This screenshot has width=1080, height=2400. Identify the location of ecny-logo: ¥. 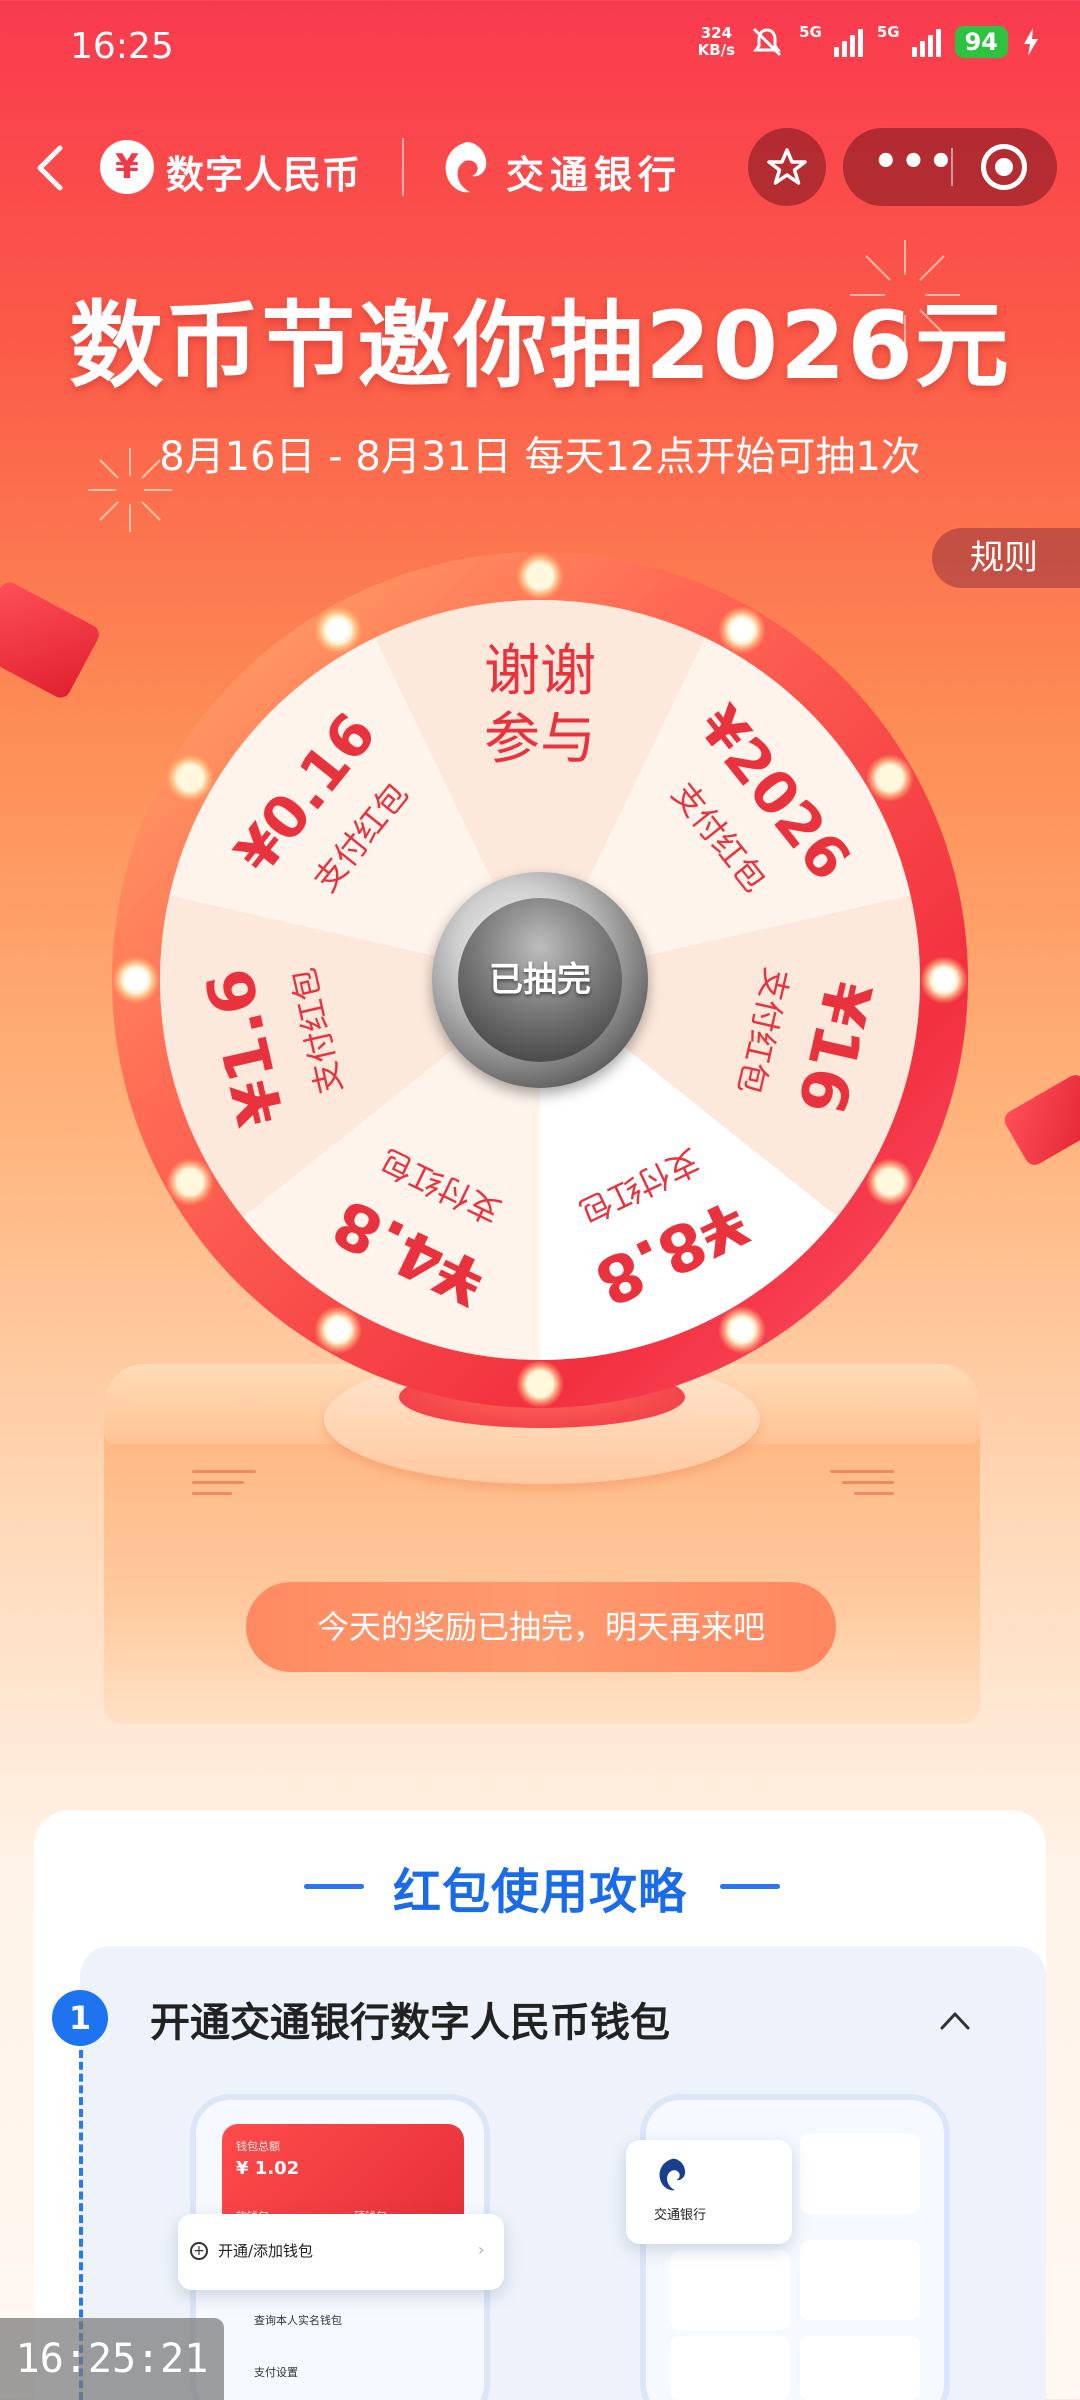
(127, 167).